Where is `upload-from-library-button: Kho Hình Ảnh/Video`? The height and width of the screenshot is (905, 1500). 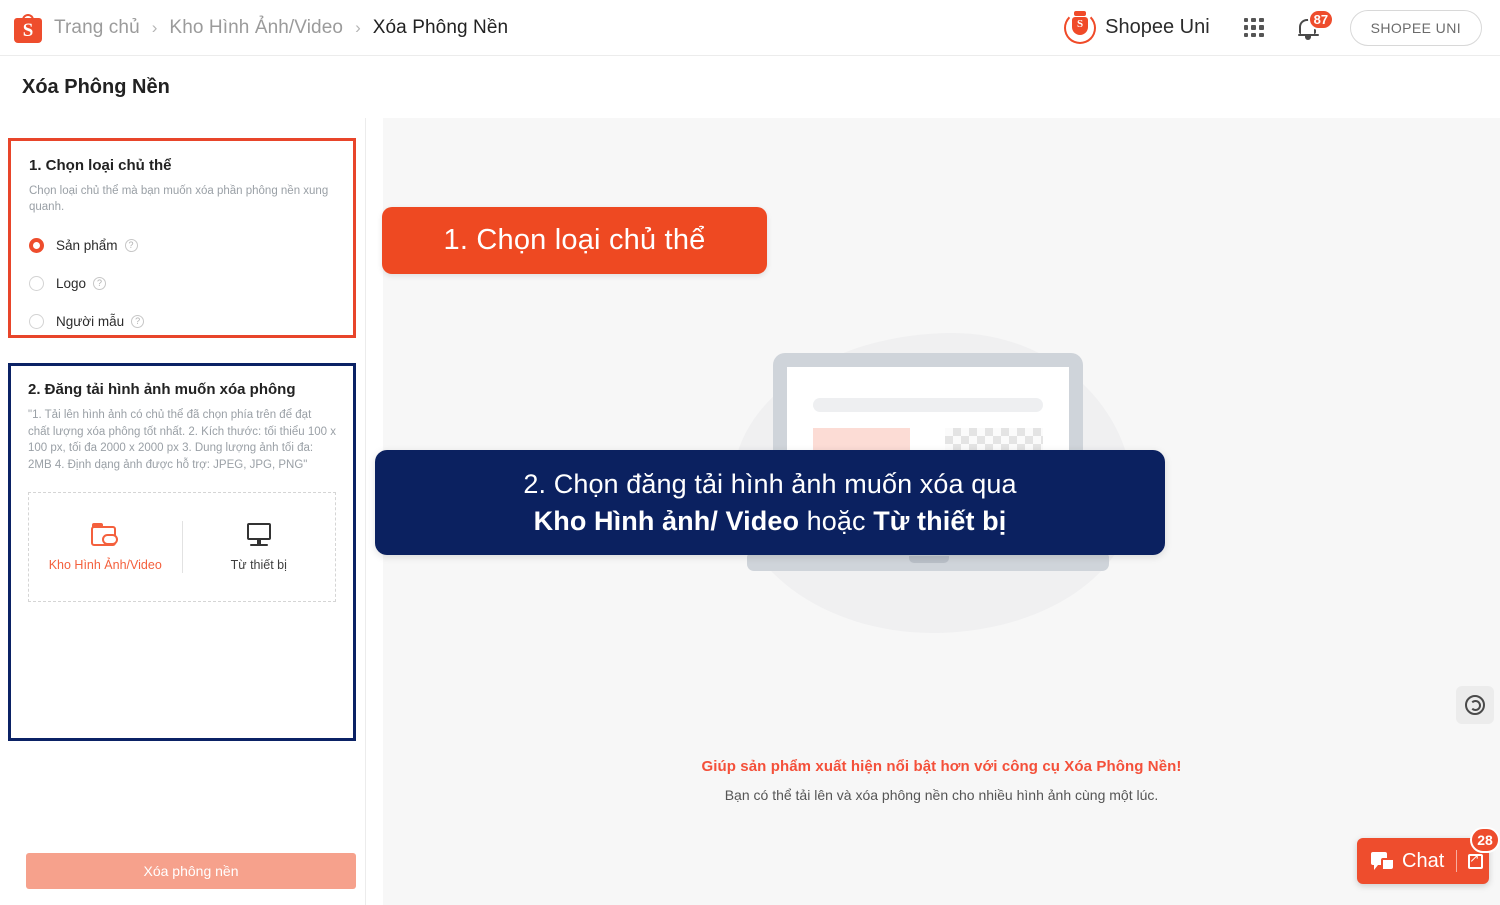
upload-from-library-button: Kho Hình Ảnh/Video is located at coordinates (105, 547).